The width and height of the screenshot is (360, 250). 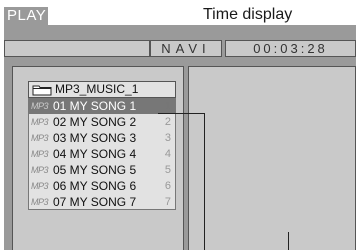 What do you see at coordinates (95, 202) in the screenshot?
I see `track-title: 07 MY SONG 7` at bounding box center [95, 202].